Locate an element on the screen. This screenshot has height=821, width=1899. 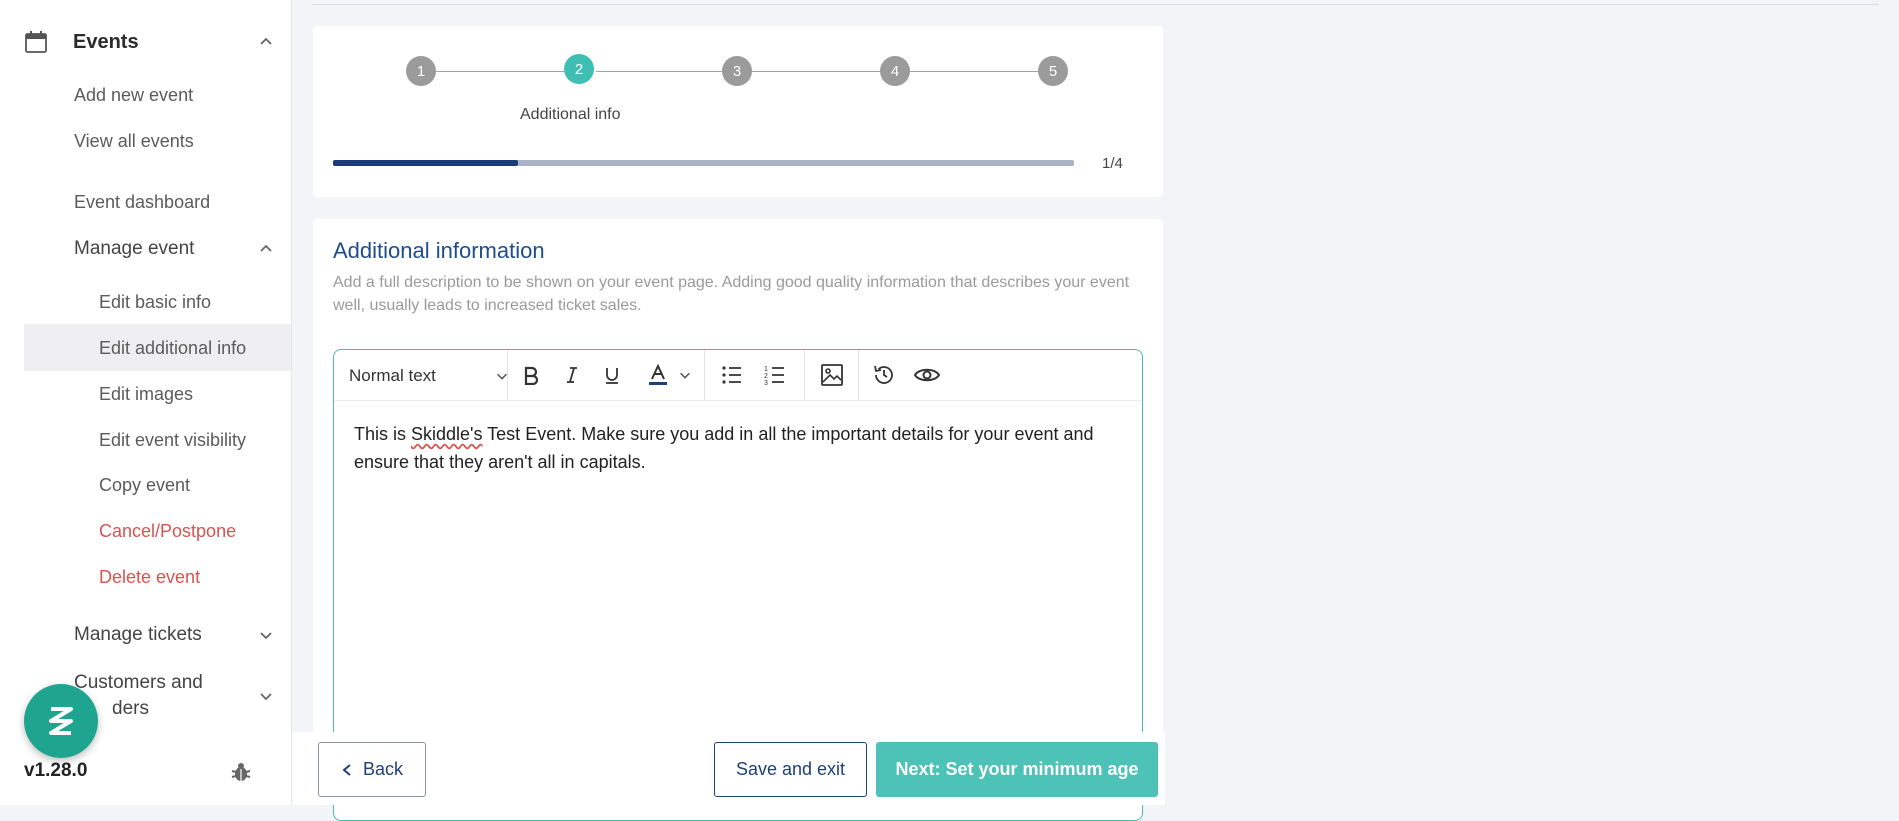
manage-event-label: Manage event is located at coordinates (134, 248).